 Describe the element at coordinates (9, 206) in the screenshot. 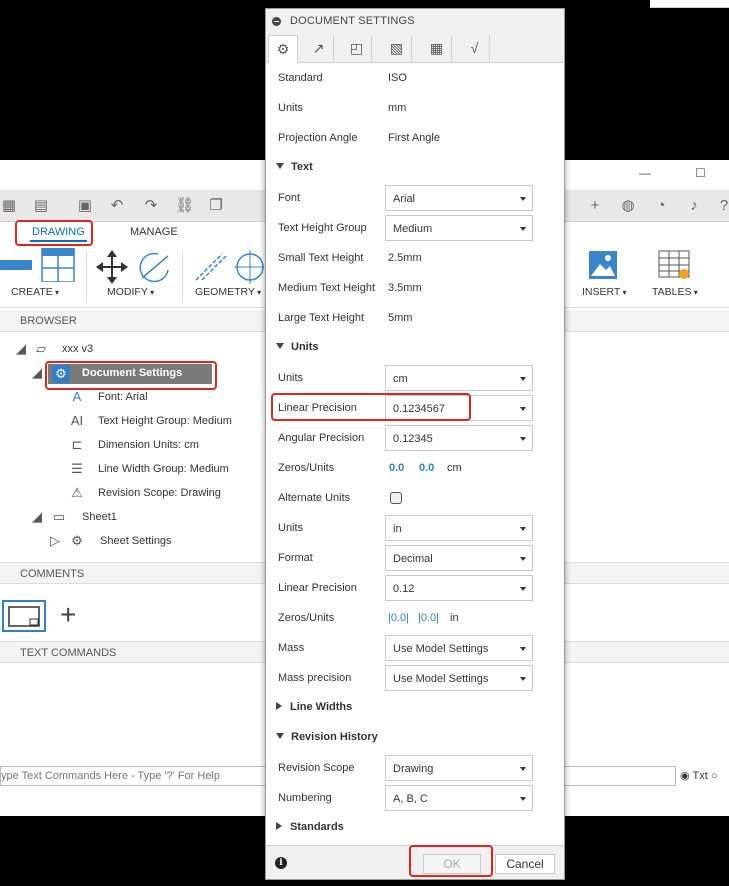

I see `grid-icon: ▦` at that location.